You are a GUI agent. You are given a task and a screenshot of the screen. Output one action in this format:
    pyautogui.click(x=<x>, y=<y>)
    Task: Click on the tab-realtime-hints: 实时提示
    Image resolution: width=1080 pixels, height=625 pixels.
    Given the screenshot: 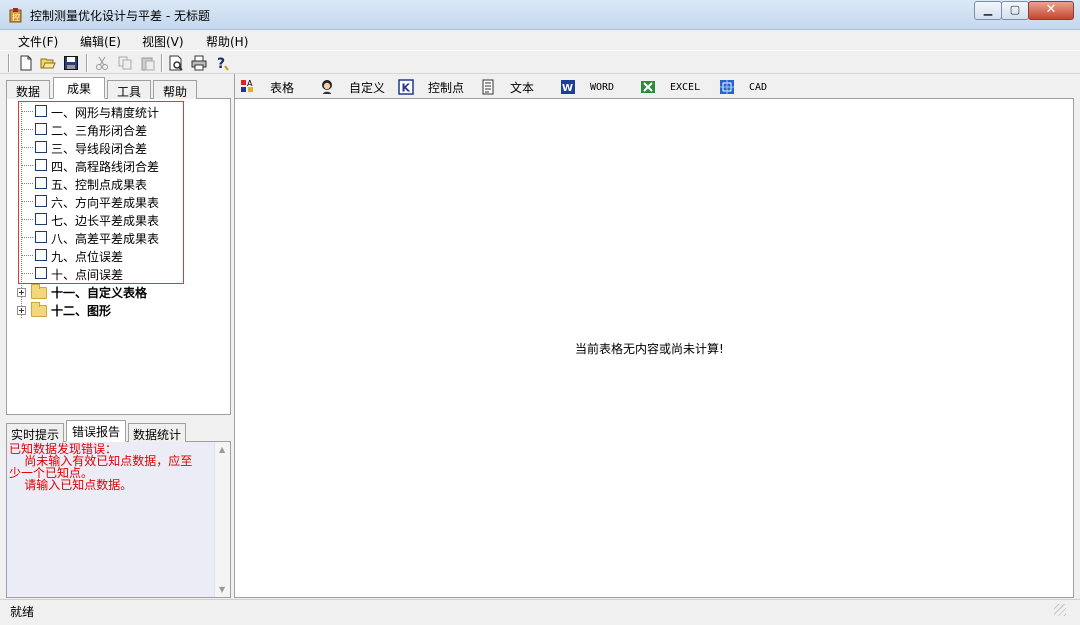 What is the action you would take?
    pyautogui.click(x=35, y=432)
    